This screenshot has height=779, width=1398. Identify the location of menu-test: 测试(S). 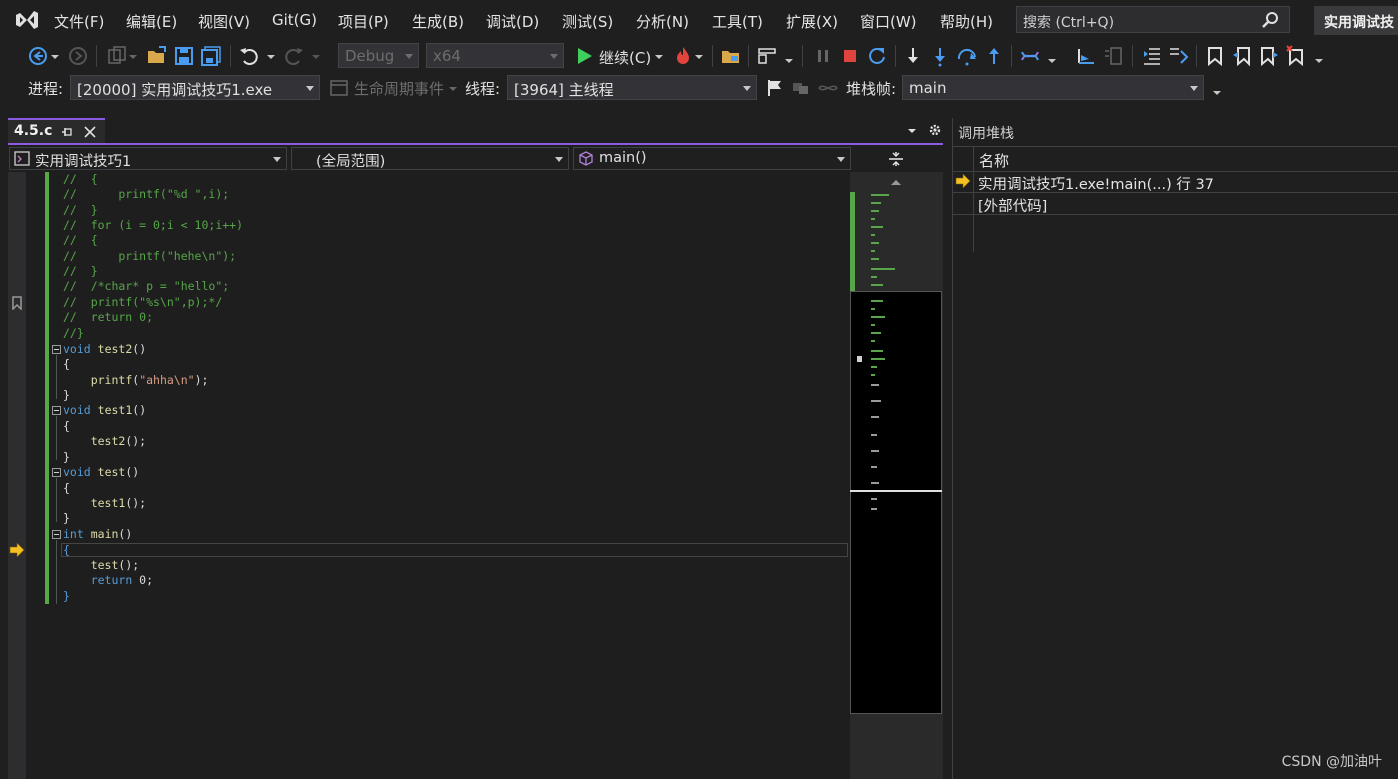
(587, 21).